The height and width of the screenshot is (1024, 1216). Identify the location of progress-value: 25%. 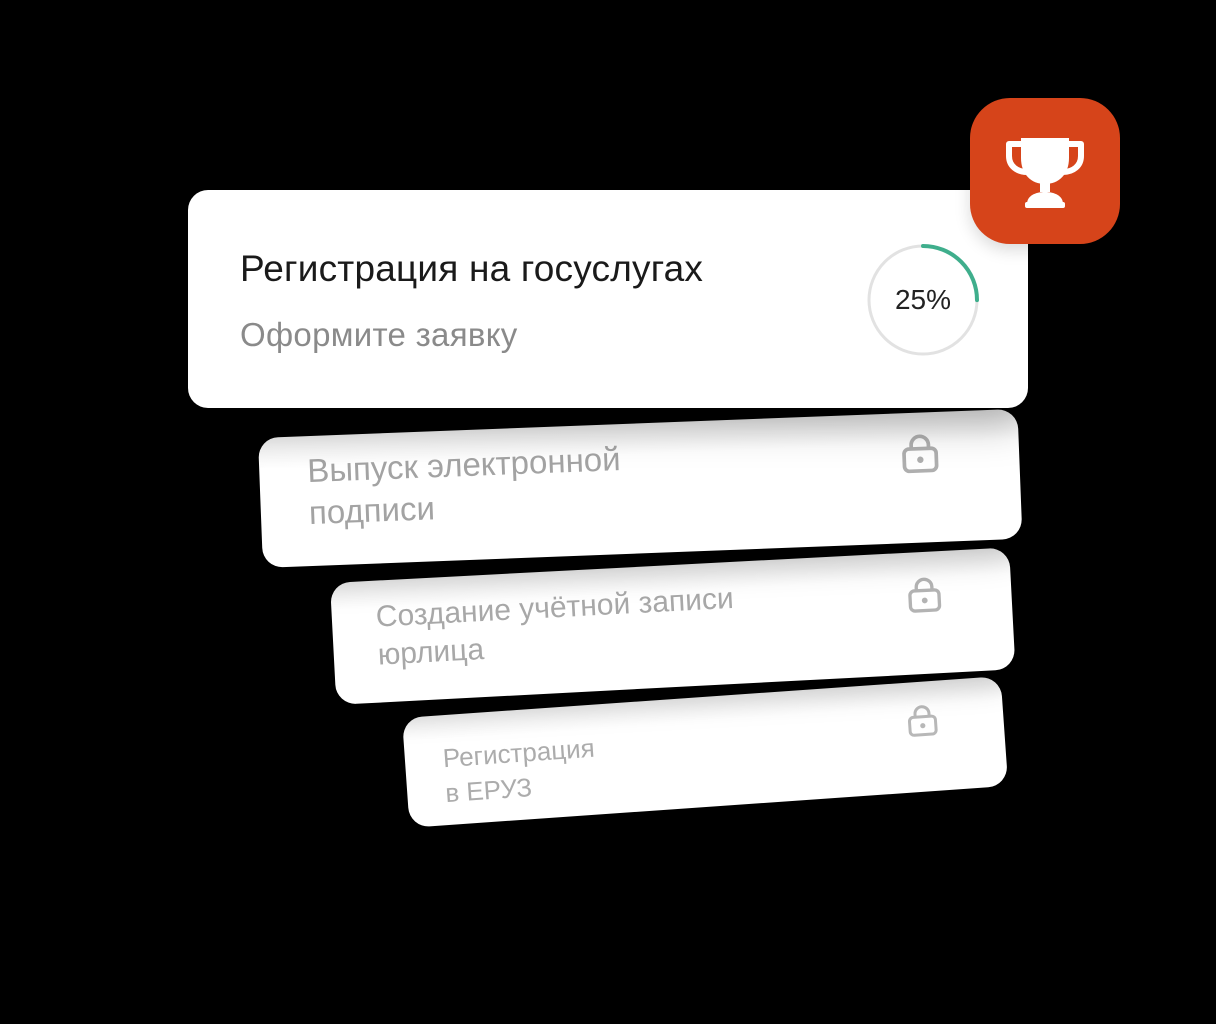
(923, 299).